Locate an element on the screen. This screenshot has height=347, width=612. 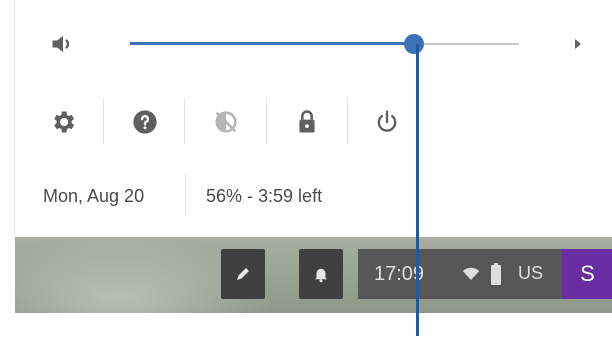
pen-icon is located at coordinates (243, 274).